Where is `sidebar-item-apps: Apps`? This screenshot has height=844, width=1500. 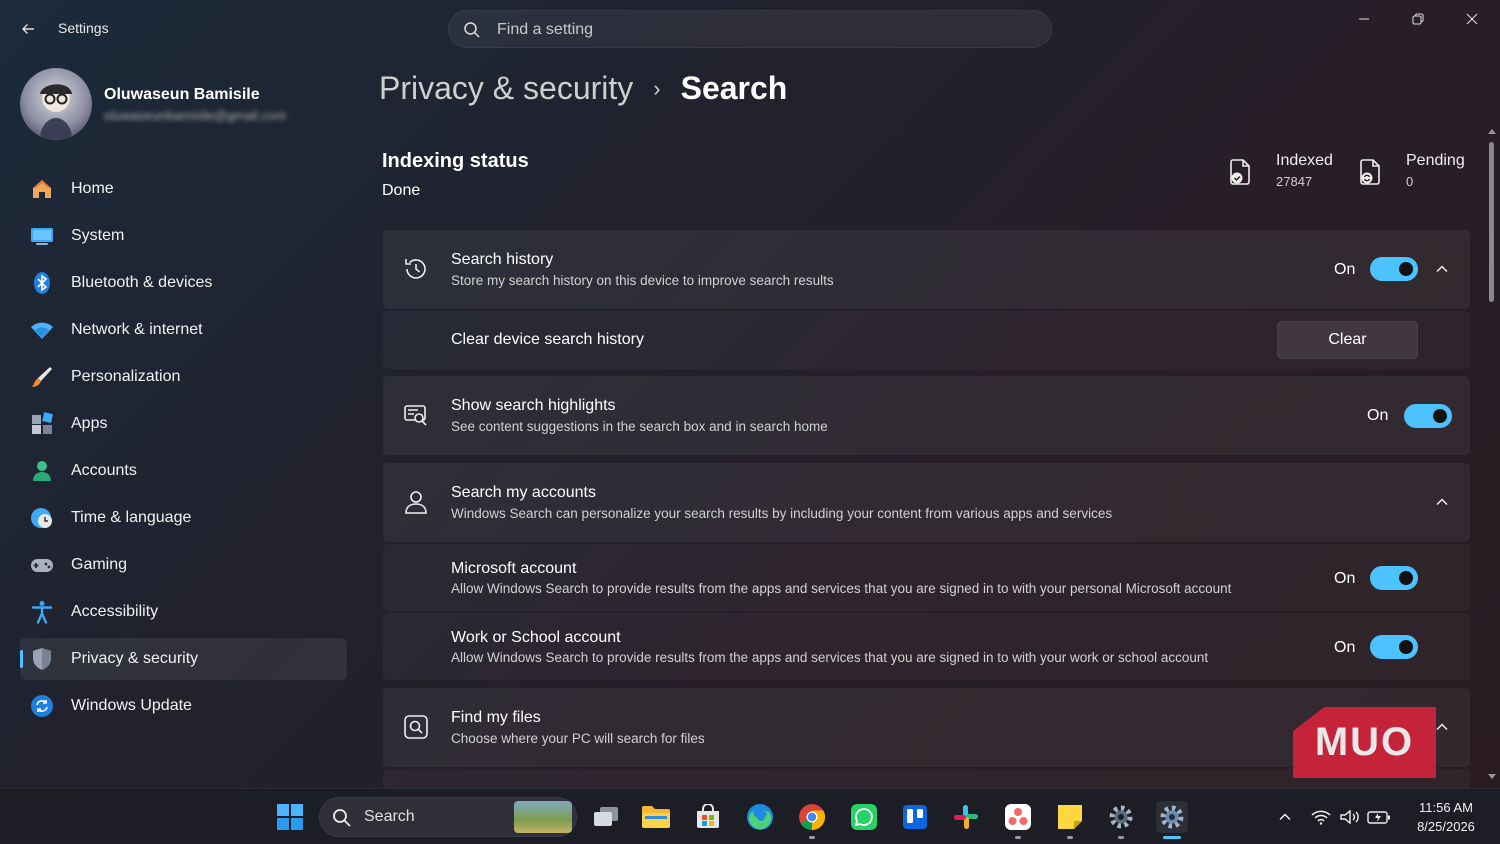
sidebar-item-apps: Apps is located at coordinates (183, 424).